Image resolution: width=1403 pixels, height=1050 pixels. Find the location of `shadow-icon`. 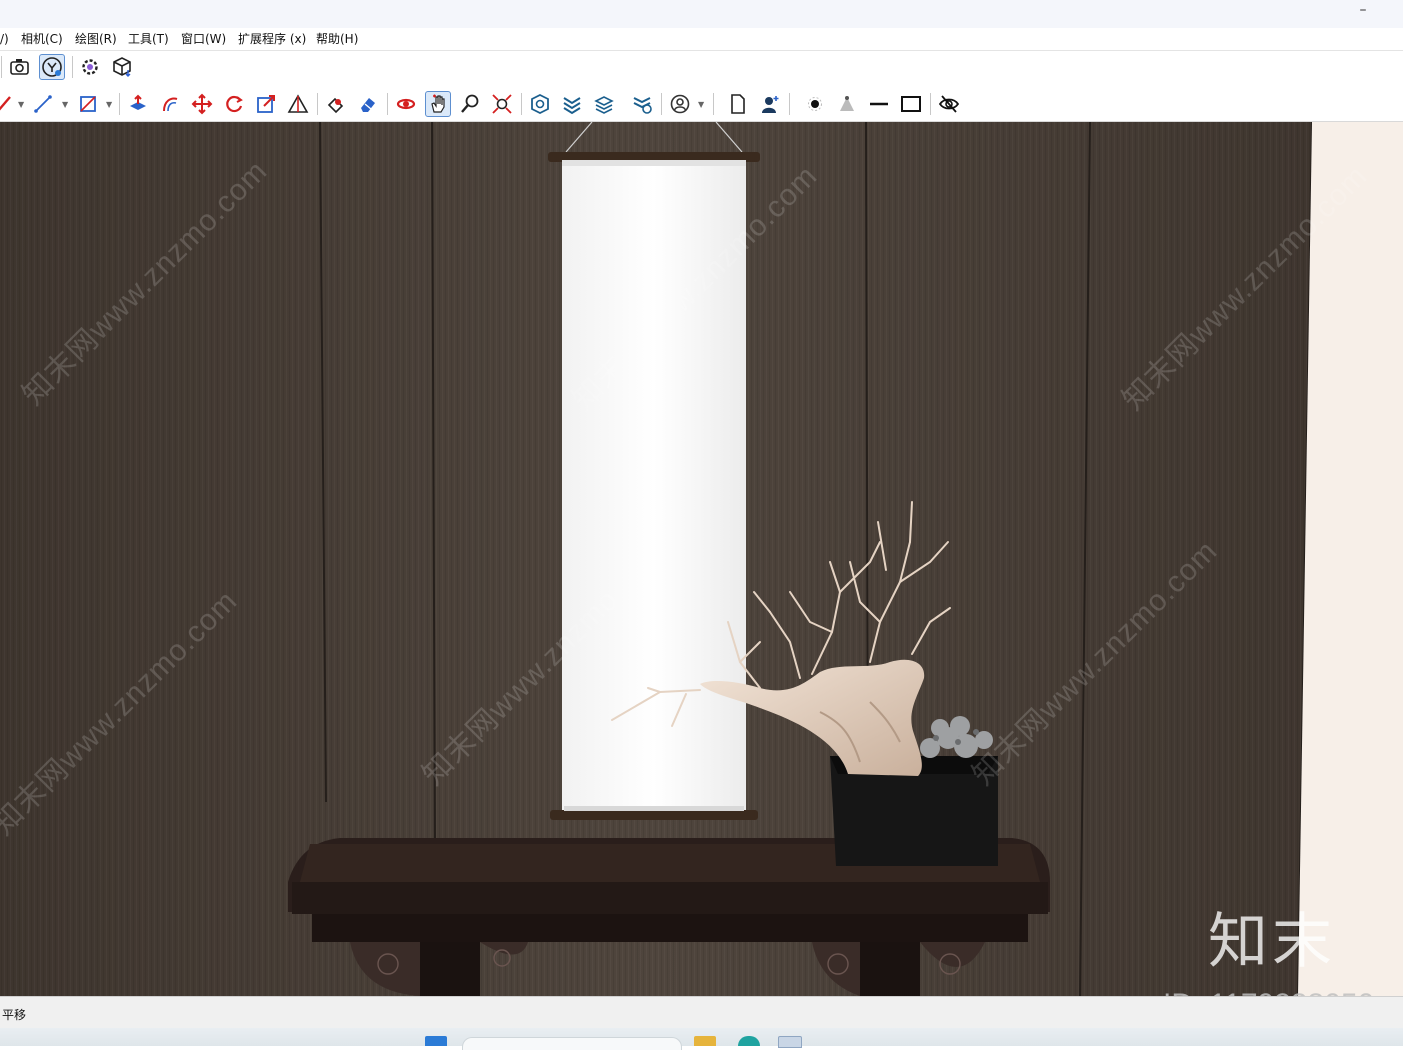

shadow-icon is located at coordinates (847, 104).